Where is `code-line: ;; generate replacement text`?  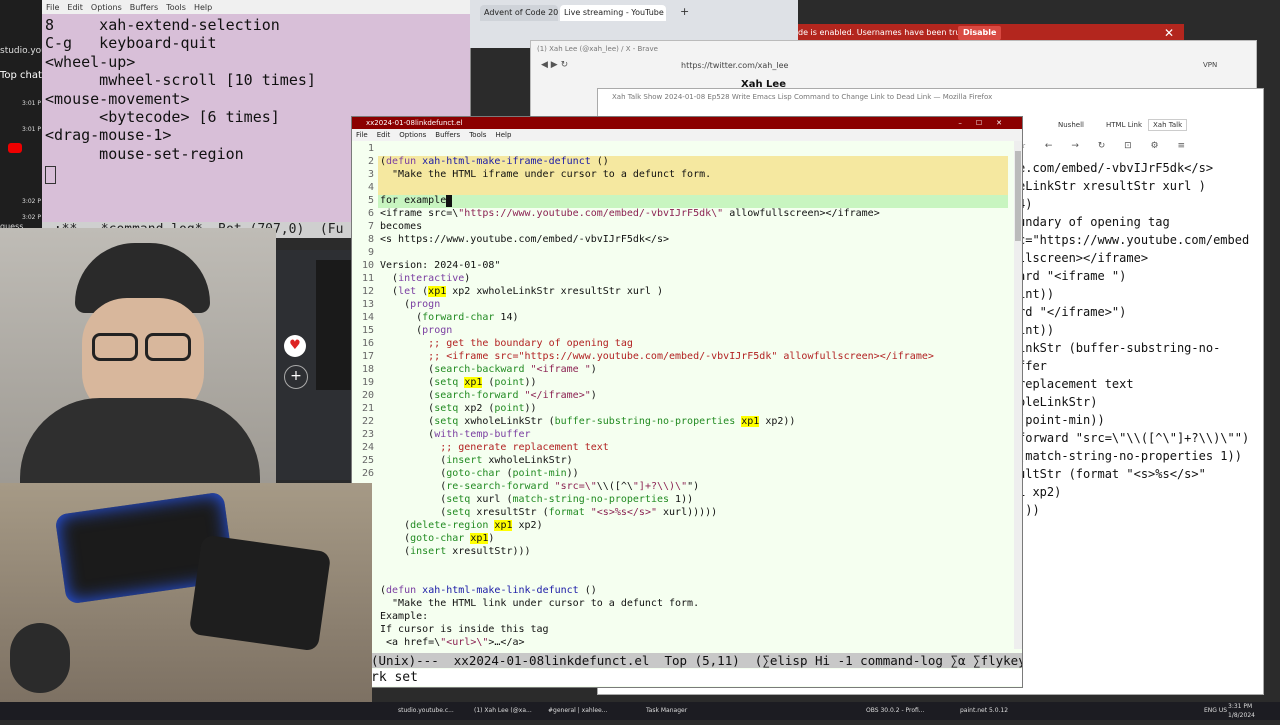 code-line: ;; generate replacement text is located at coordinates (494, 447).